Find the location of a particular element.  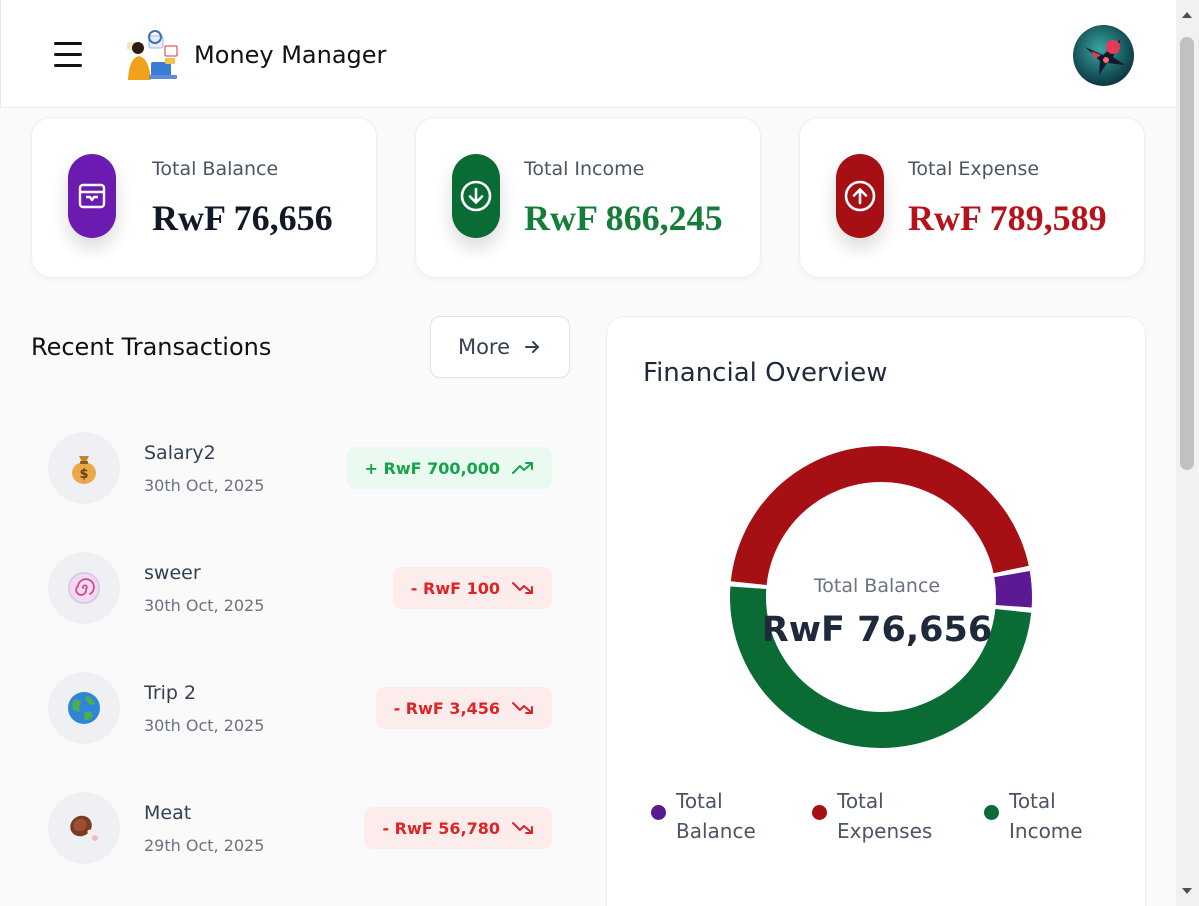

legend-label: Total Balance is located at coordinates (716, 816).